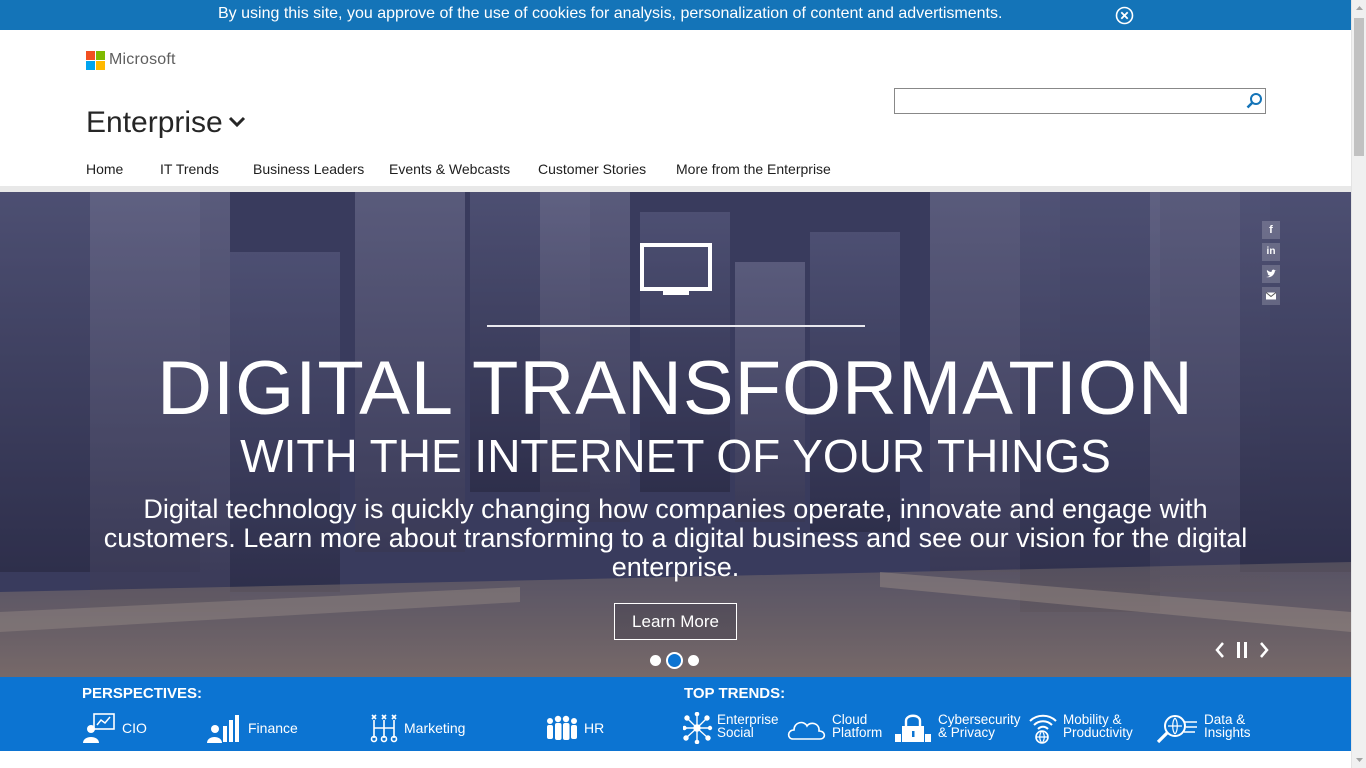  Describe the element at coordinates (1358, 384) in the screenshot. I see `vertical-scrollbar` at that location.